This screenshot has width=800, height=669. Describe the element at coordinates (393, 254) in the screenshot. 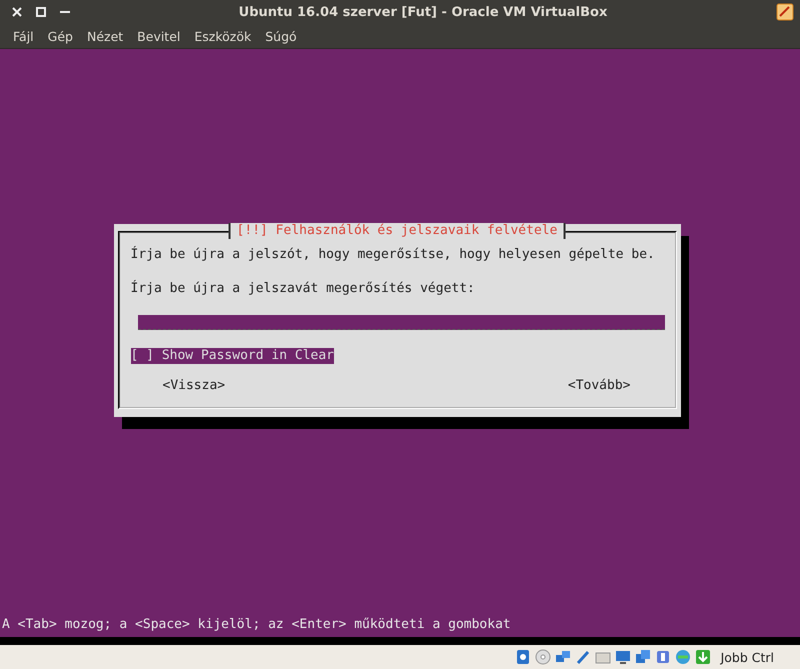

I see `message-text: Írja be újra a jelszót, hogy megerősítse, hogy helyesen gépelte be.` at that location.